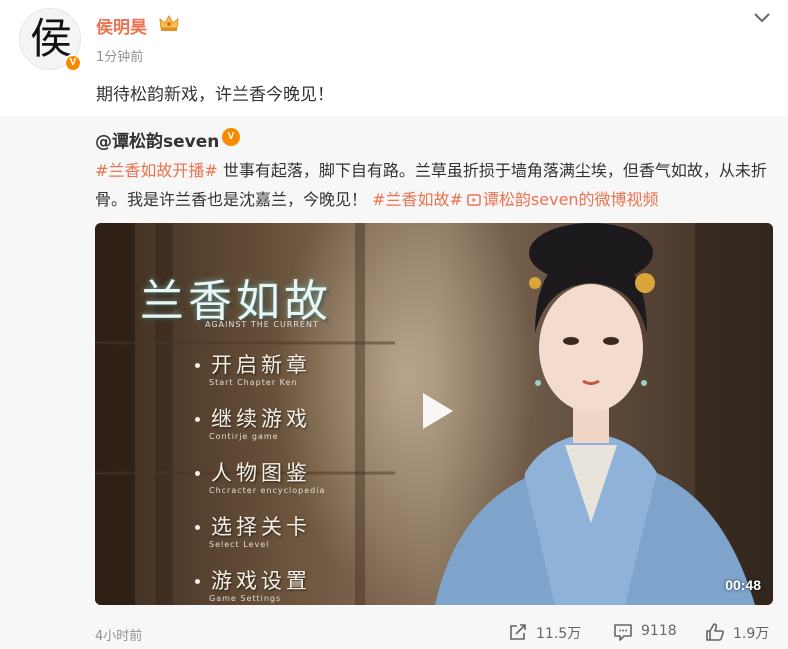  What do you see at coordinates (261, 473) in the screenshot?
I see `game-menu-label: 人物图鉴` at bounding box center [261, 473].